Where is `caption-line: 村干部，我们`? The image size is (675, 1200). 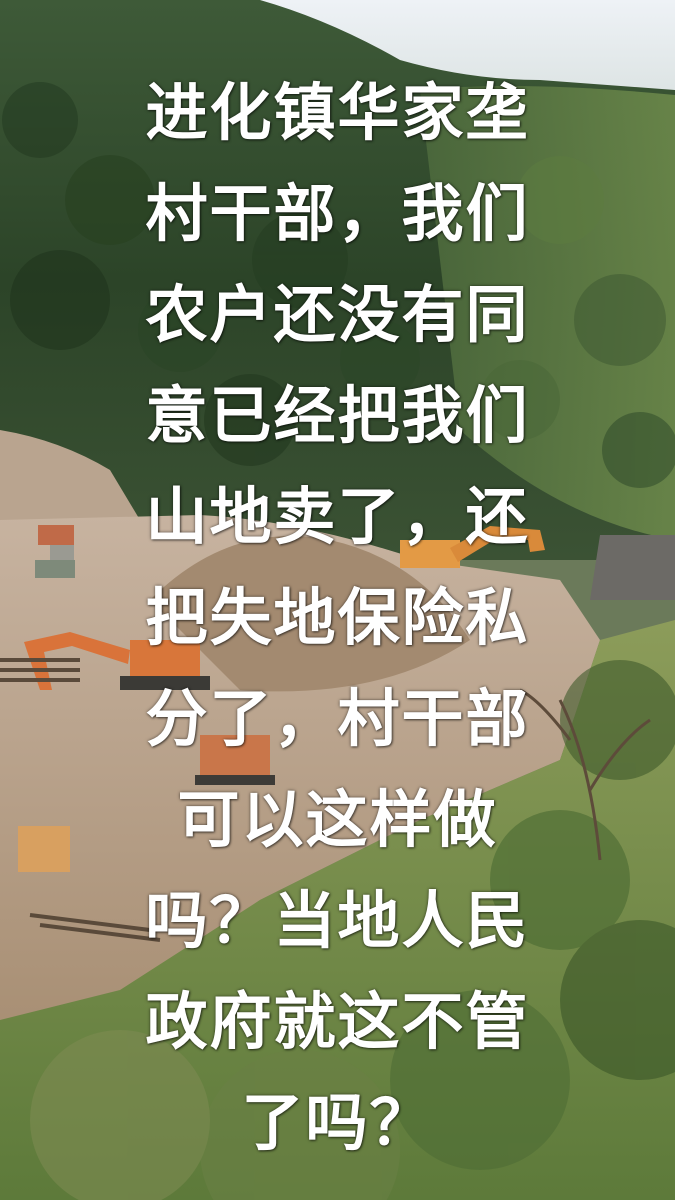 caption-line: 村干部，我们 is located at coordinates (337, 213).